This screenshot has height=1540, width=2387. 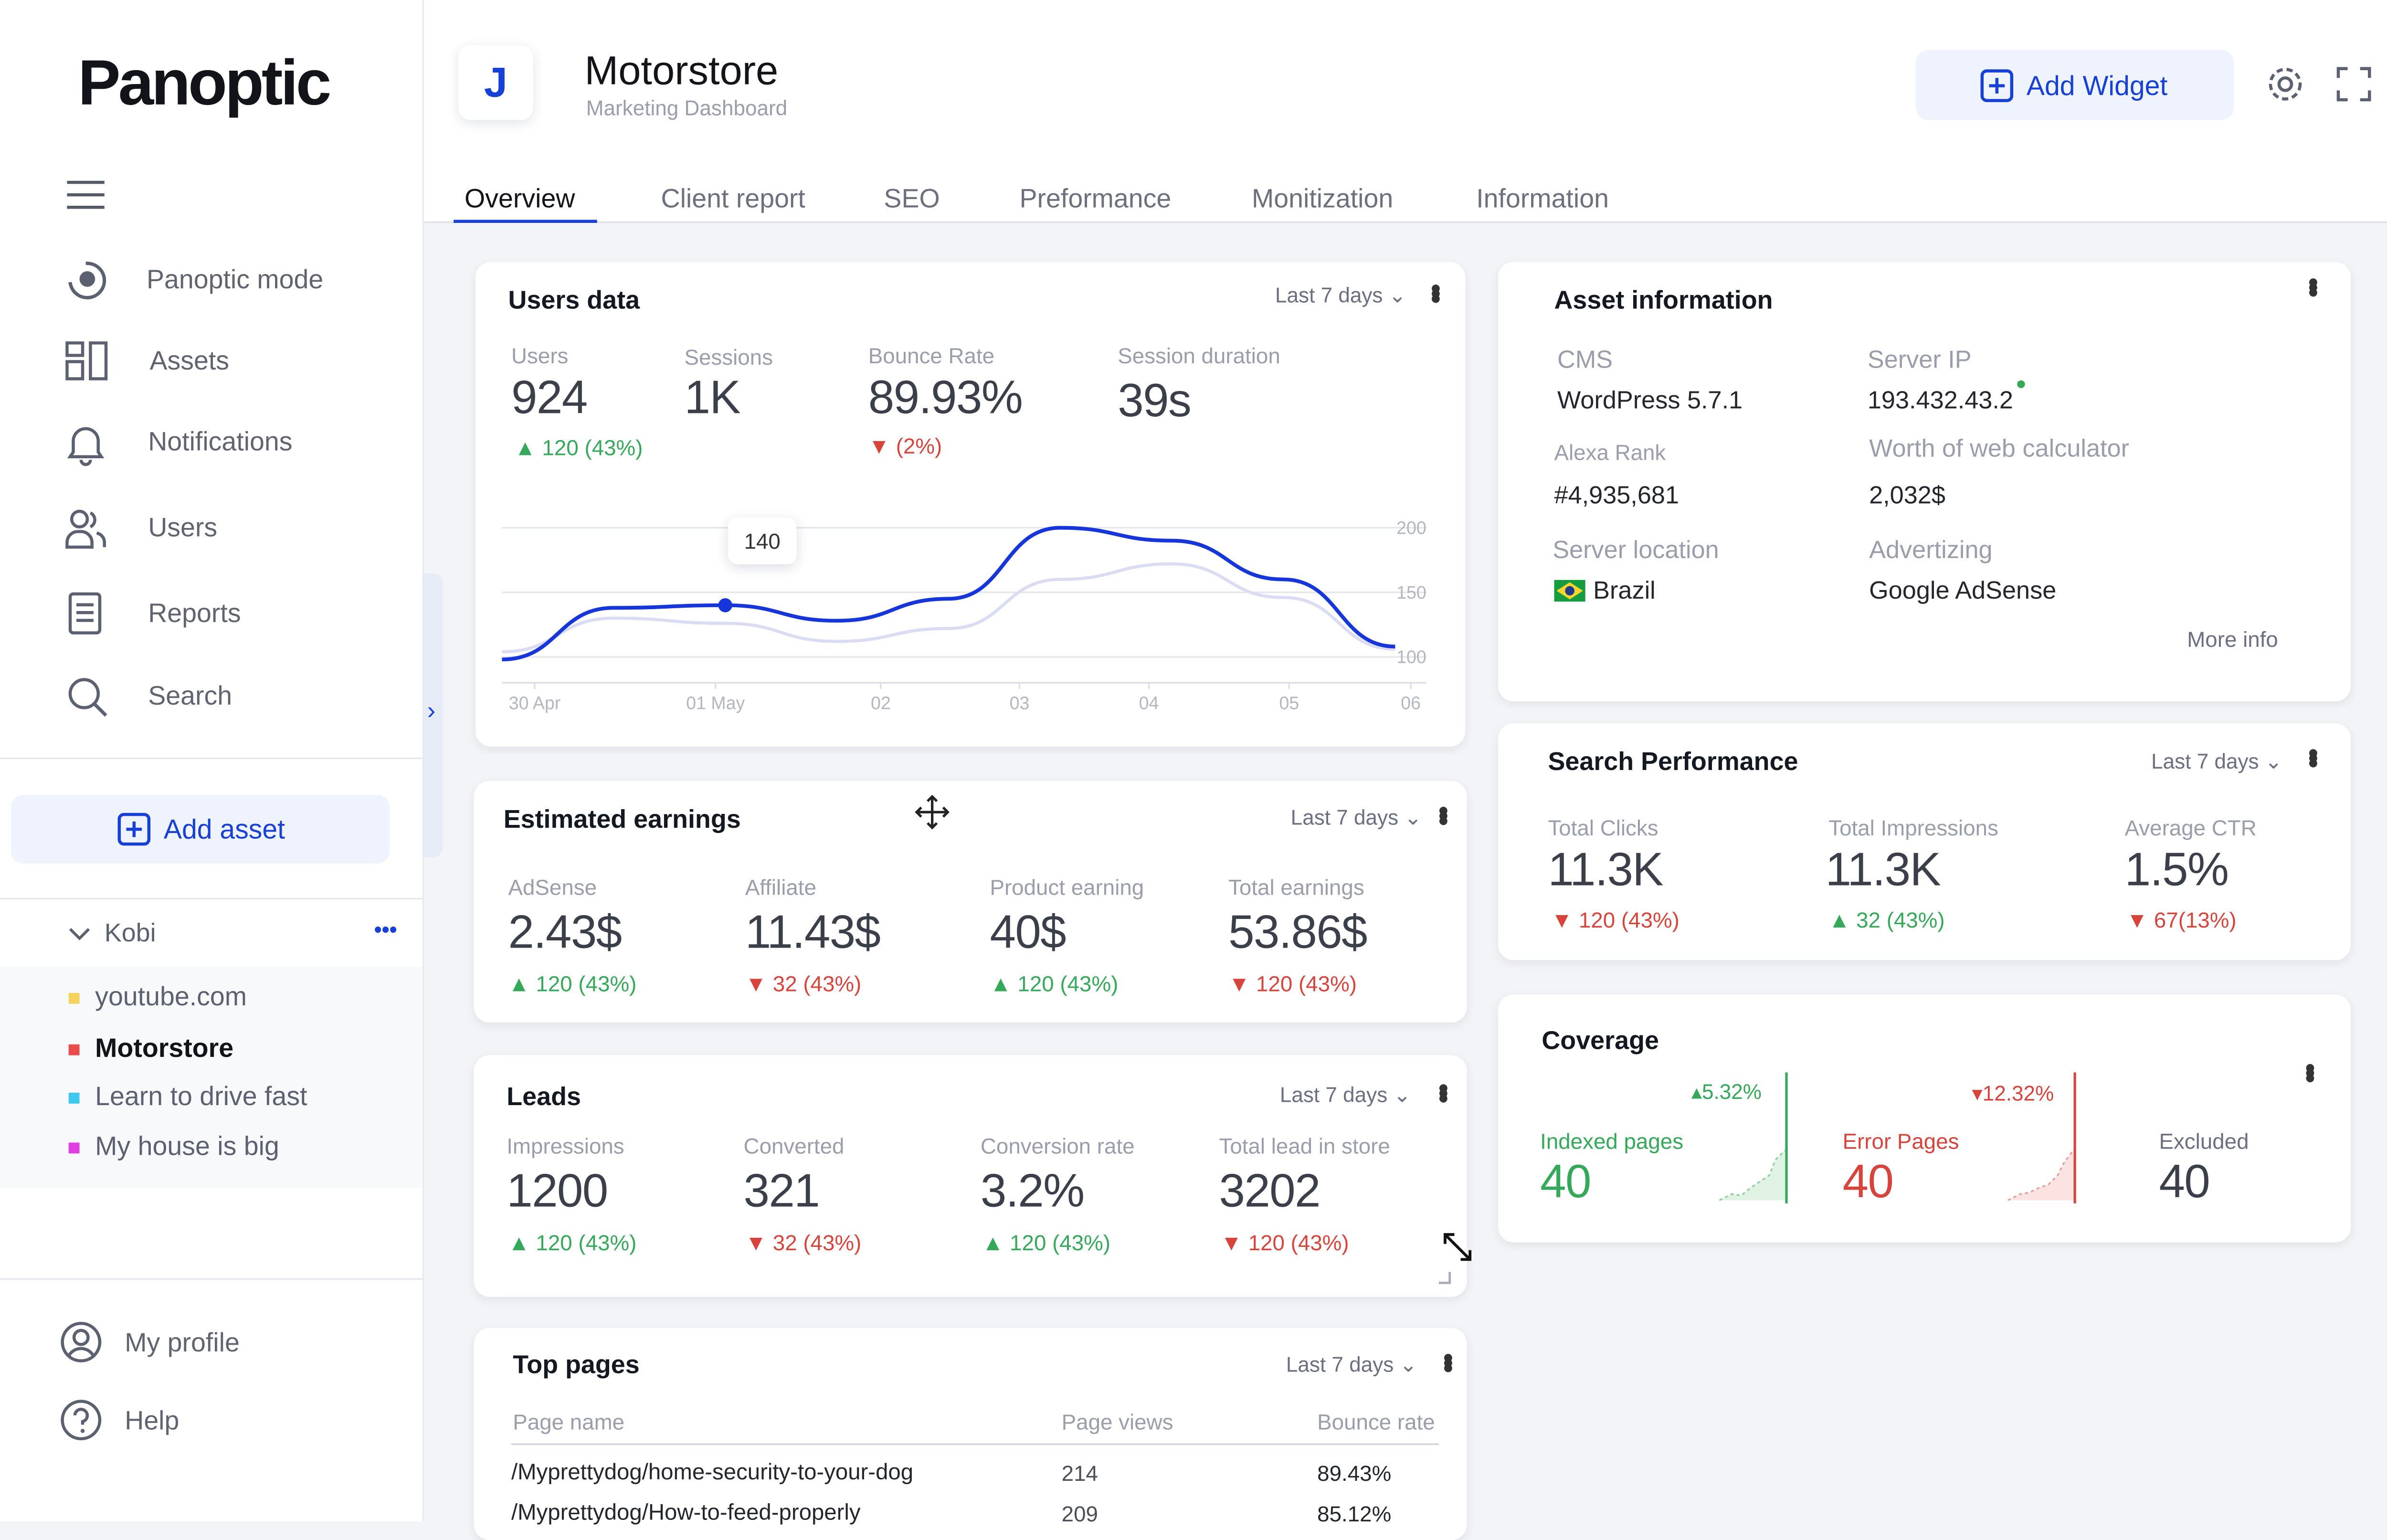 What do you see at coordinates (1610, 452) in the screenshot?
I see `field-label: Alexa Rank` at bounding box center [1610, 452].